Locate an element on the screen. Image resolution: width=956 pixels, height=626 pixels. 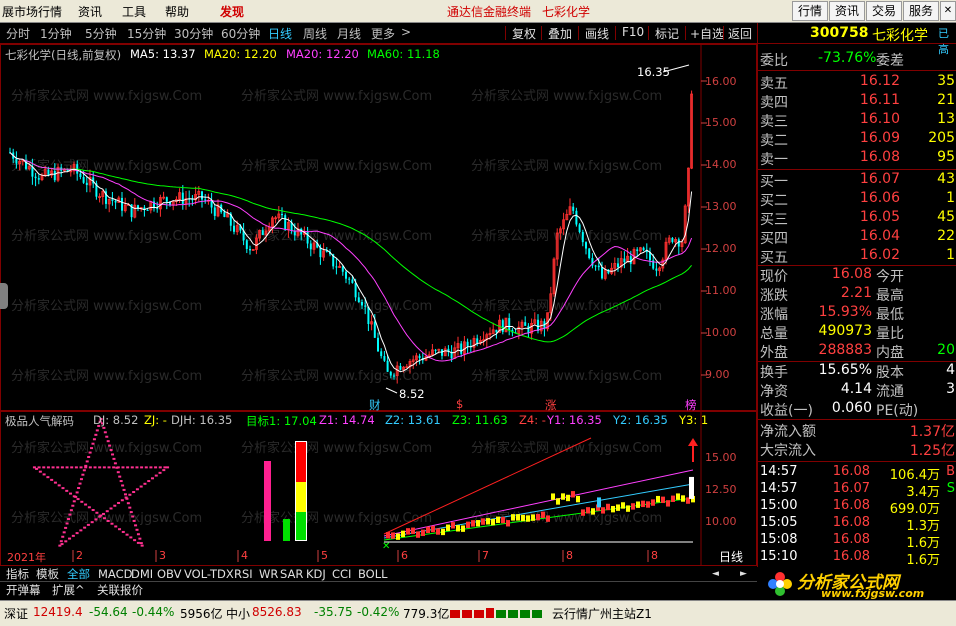
bid-row: 买二 16.06 1 is located at coordinates (857, 199).